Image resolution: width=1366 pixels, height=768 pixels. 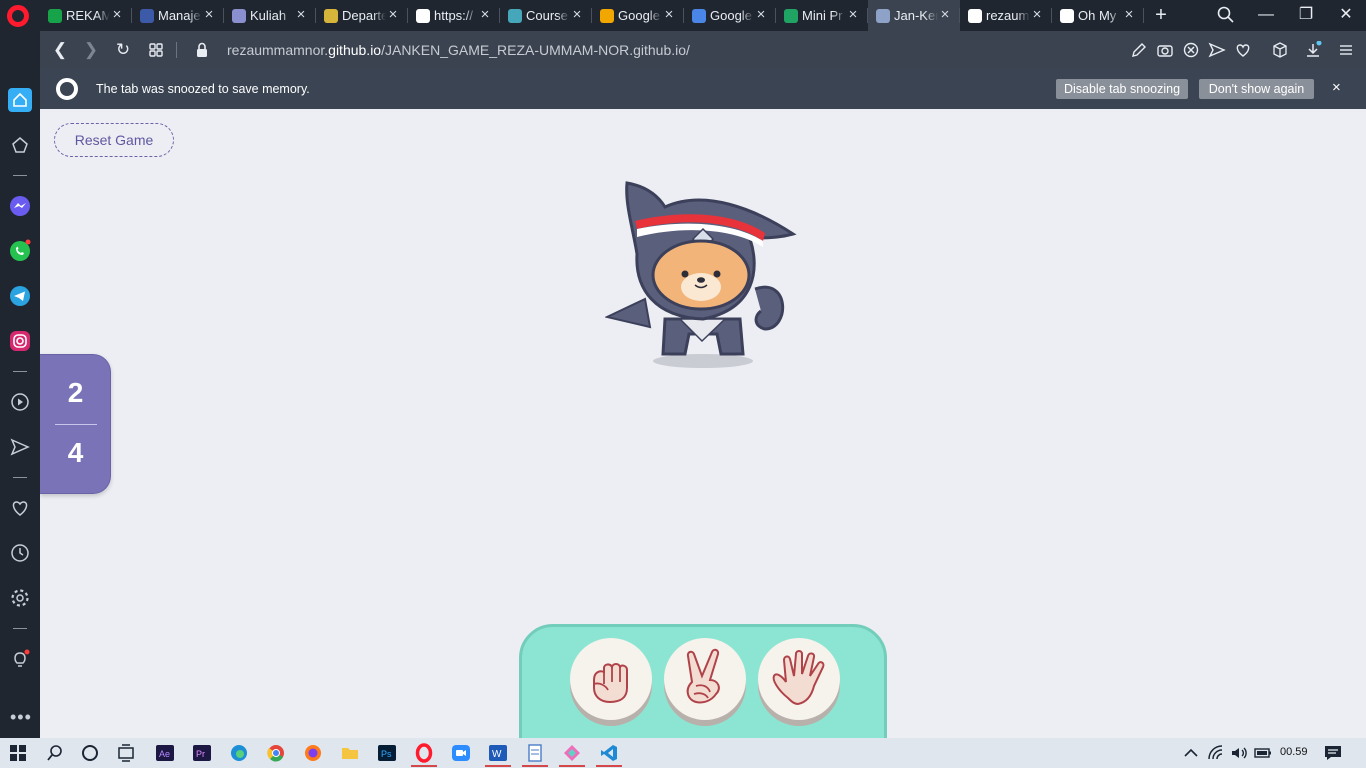 What do you see at coordinates (270, 15) in the screenshot?
I see `browser-tab: Kuliah ×` at bounding box center [270, 15].